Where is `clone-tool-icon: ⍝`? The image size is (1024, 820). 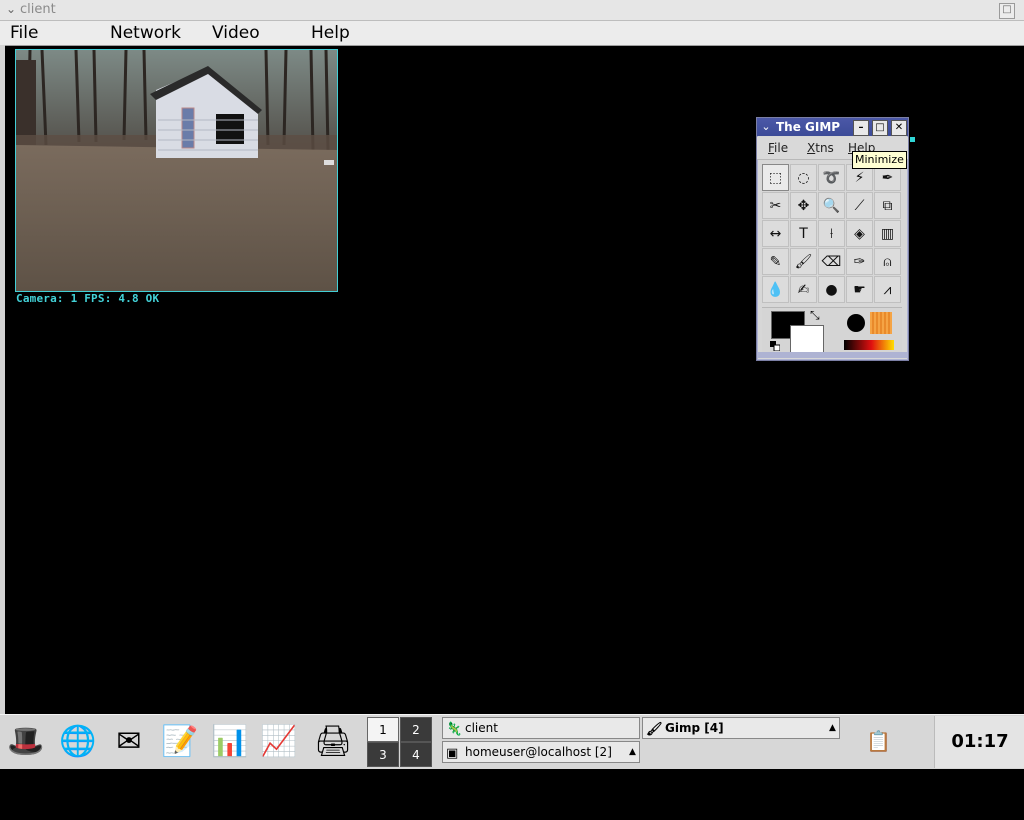 clone-tool-icon: ⍝ is located at coordinates (887, 262).